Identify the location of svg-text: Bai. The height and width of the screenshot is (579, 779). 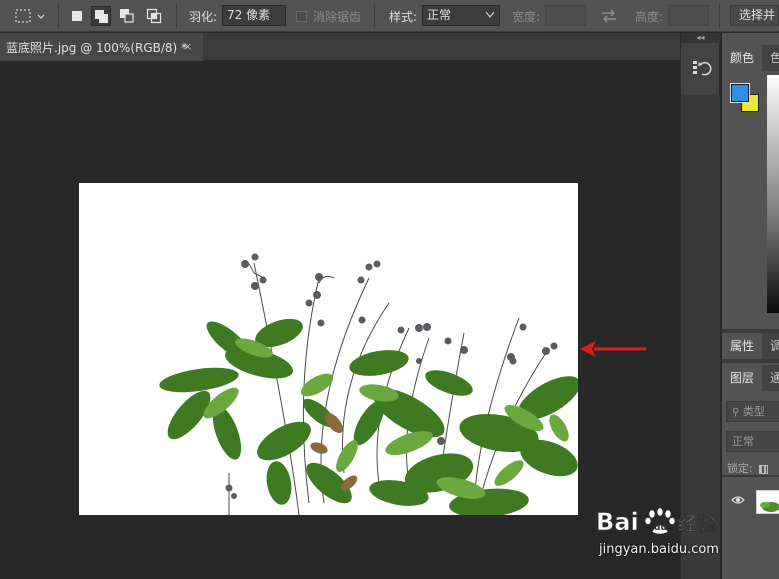
(617, 522).